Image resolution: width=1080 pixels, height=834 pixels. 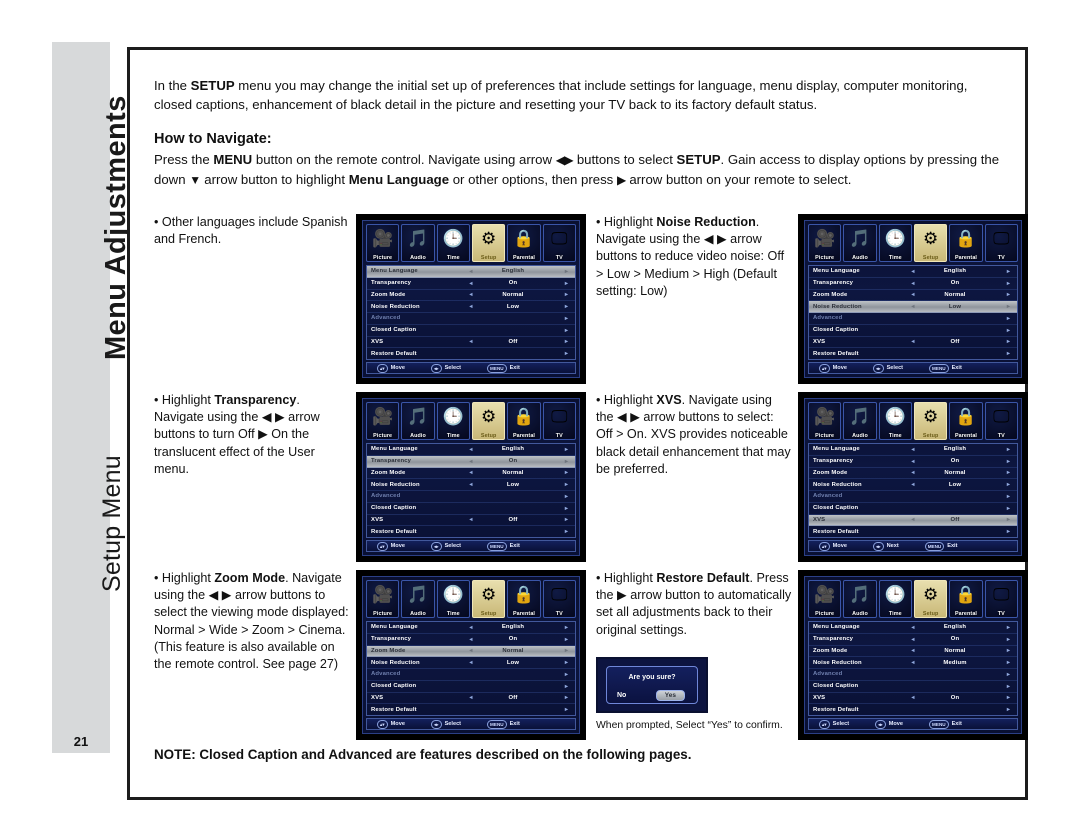 What do you see at coordinates (670, 695) in the screenshot?
I see `confirm-yes-button: Yes` at bounding box center [670, 695].